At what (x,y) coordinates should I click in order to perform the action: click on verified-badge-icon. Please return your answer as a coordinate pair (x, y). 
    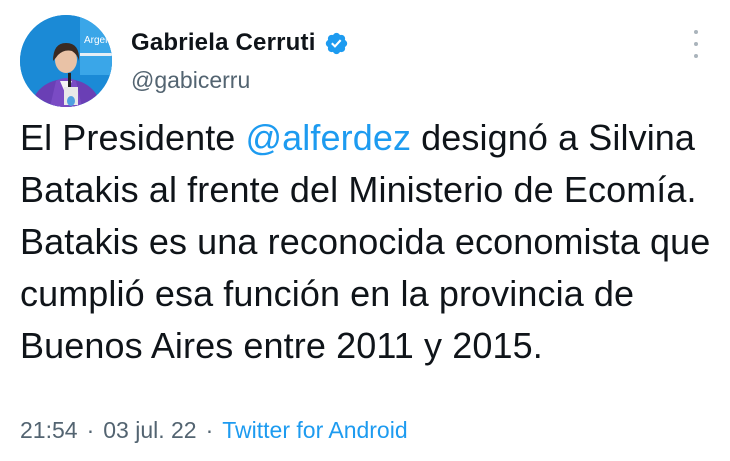
    Looking at the image, I should click on (336, 43).